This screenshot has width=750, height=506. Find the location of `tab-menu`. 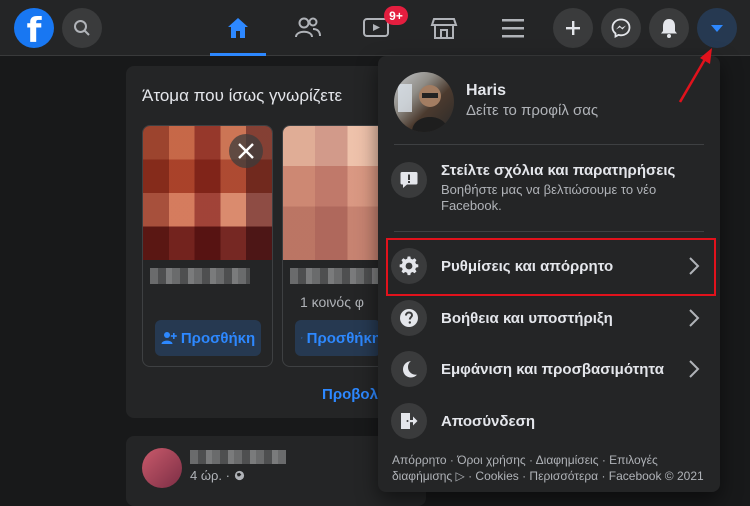

tab-menu is located at coordinates (513, 28).